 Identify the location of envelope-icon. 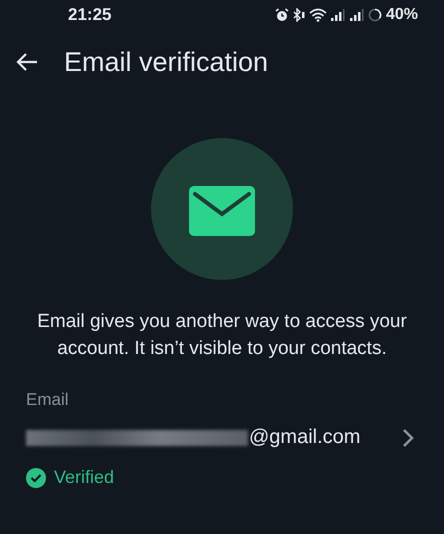
(222, 209).